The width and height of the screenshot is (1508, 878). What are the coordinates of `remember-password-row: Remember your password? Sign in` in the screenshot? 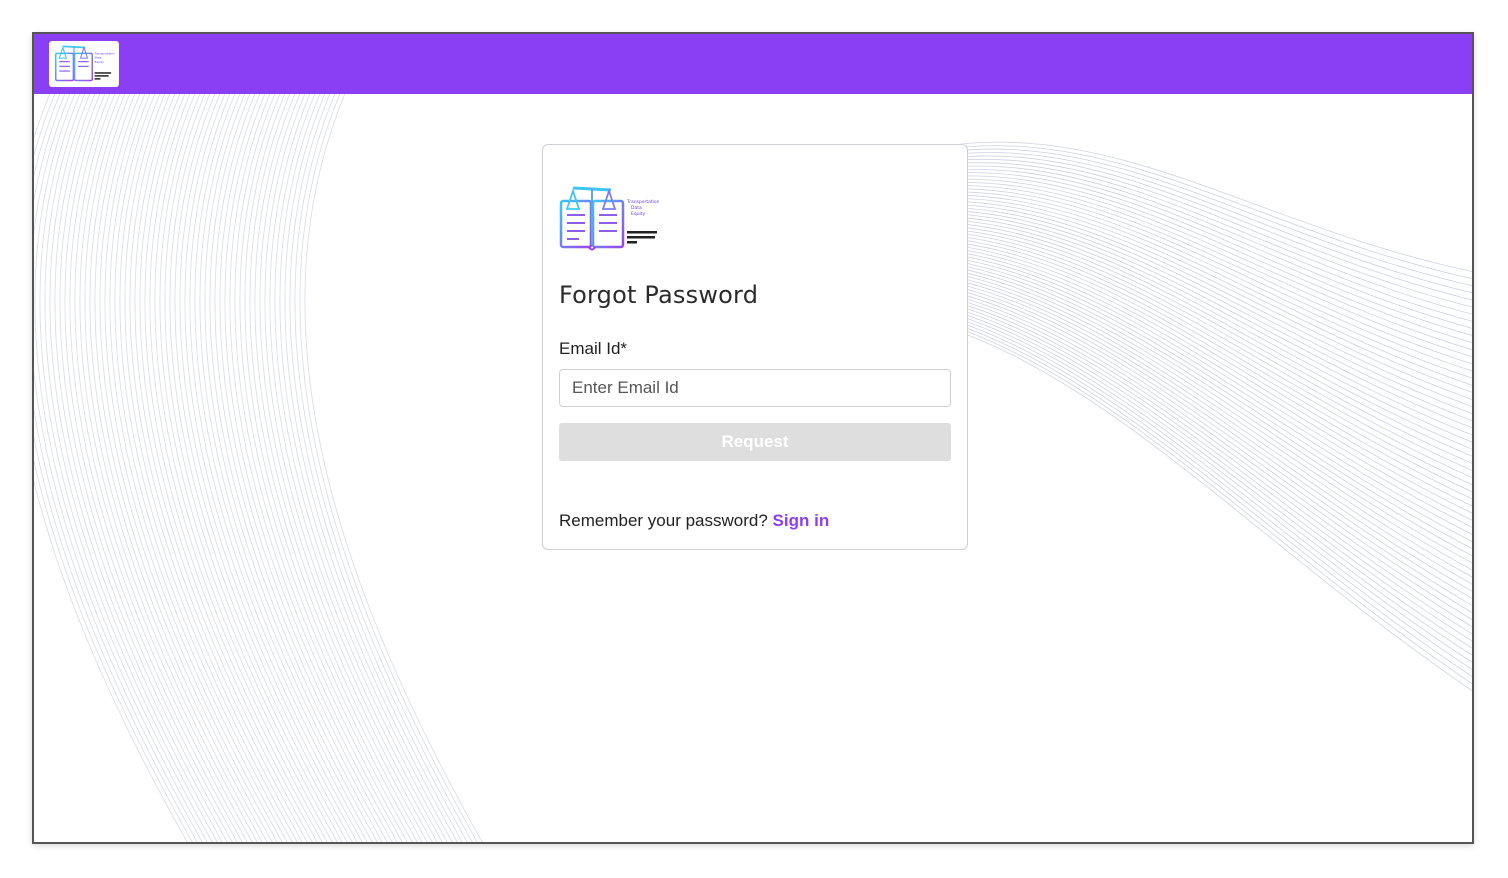 It's located at (694, 521).